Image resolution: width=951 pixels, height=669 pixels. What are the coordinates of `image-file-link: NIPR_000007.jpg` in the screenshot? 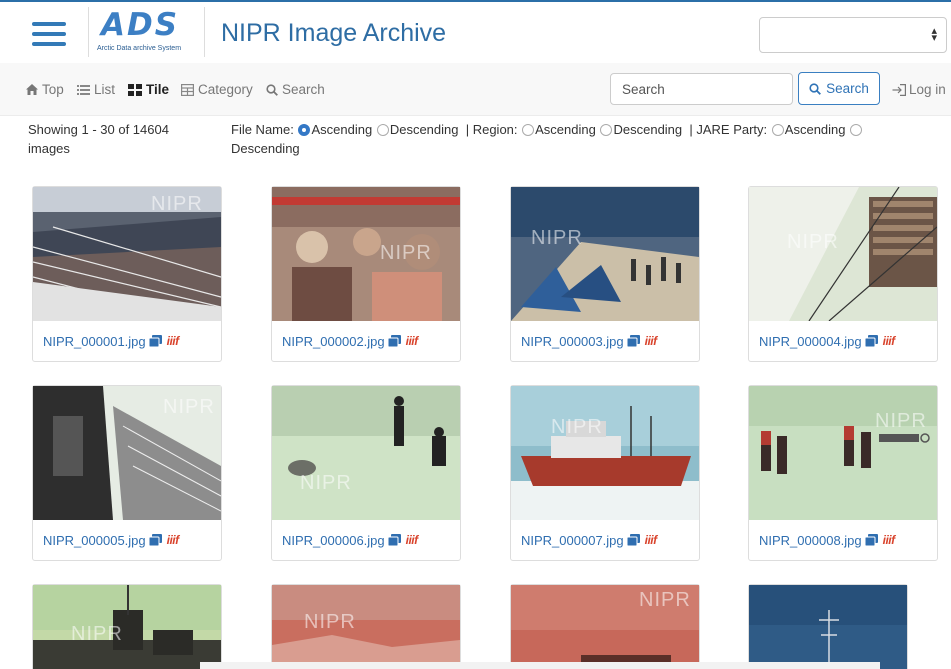 It's located at (572, 540).